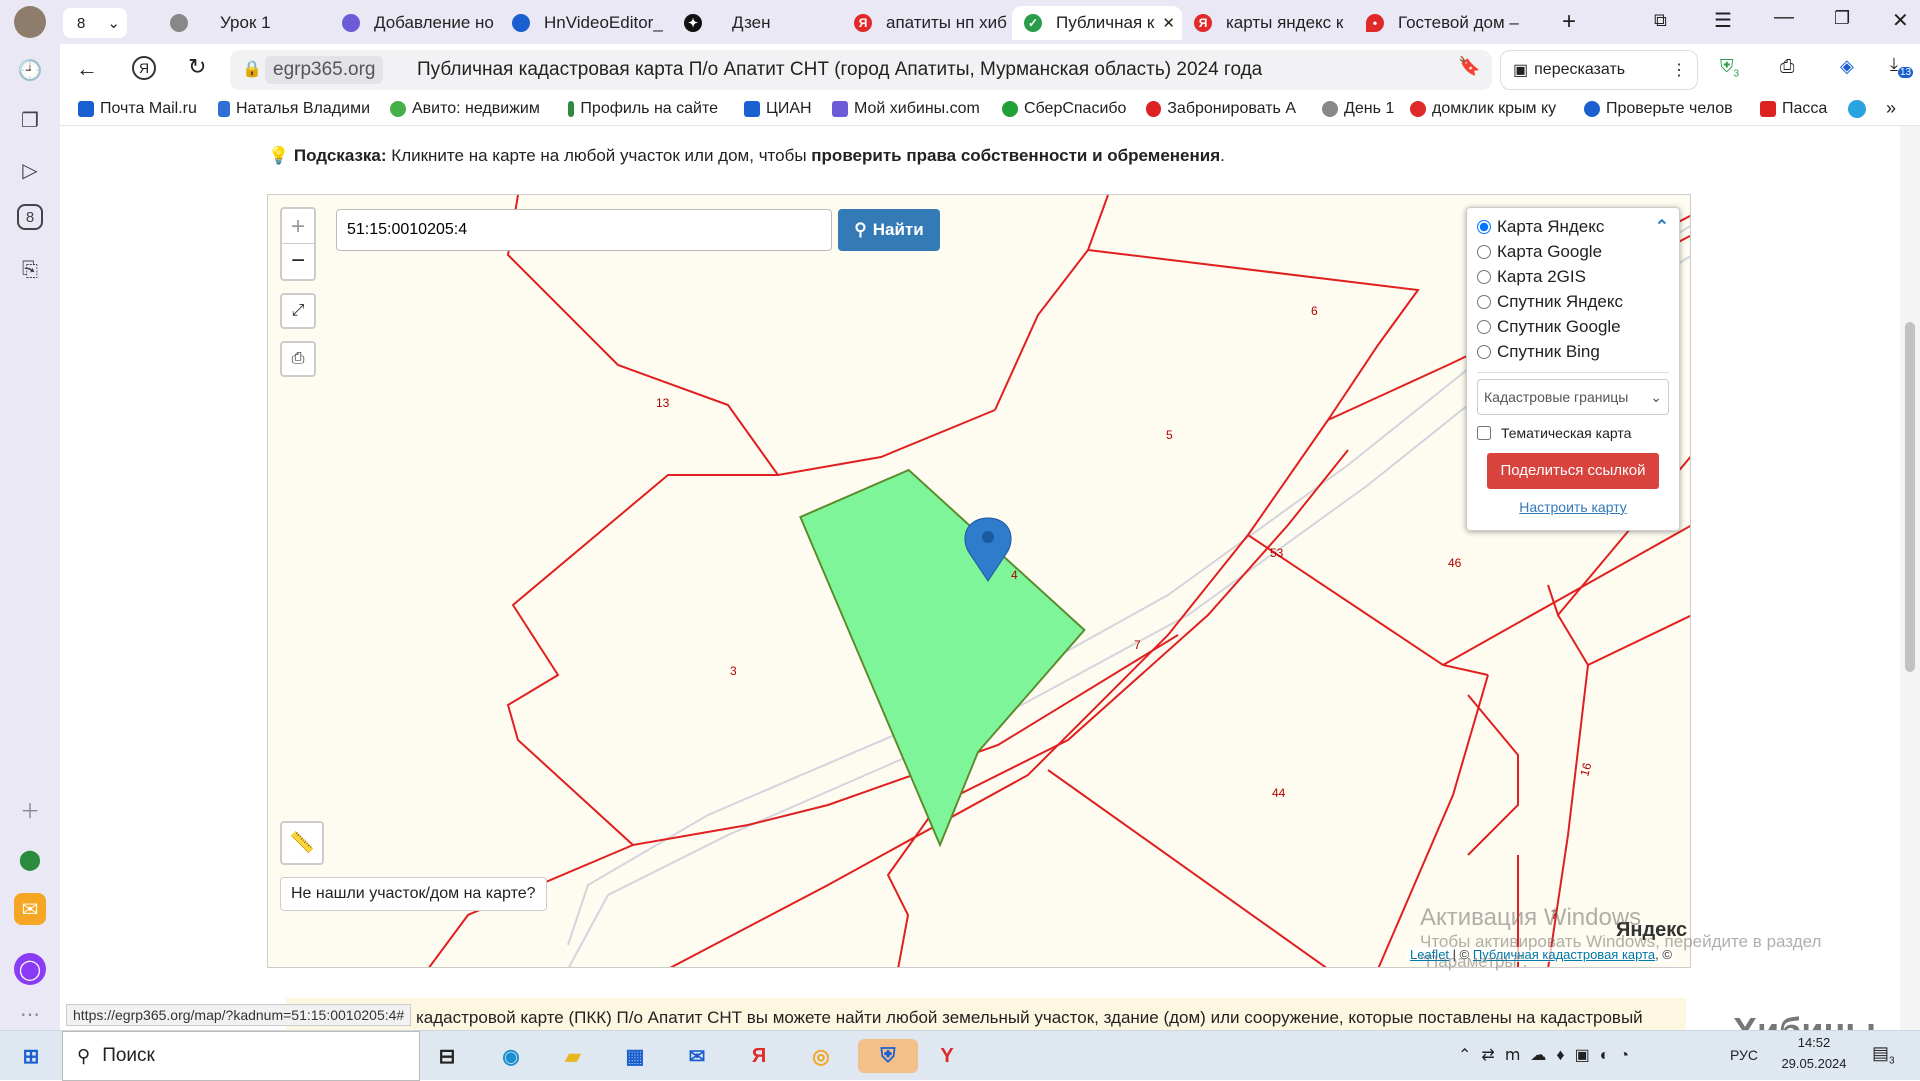 This screenshot has height=1081, width=1920. Describe the element at coordinates (1469, 66) in the screenshot. I see `bookmark-icon: 🔖` at that location.